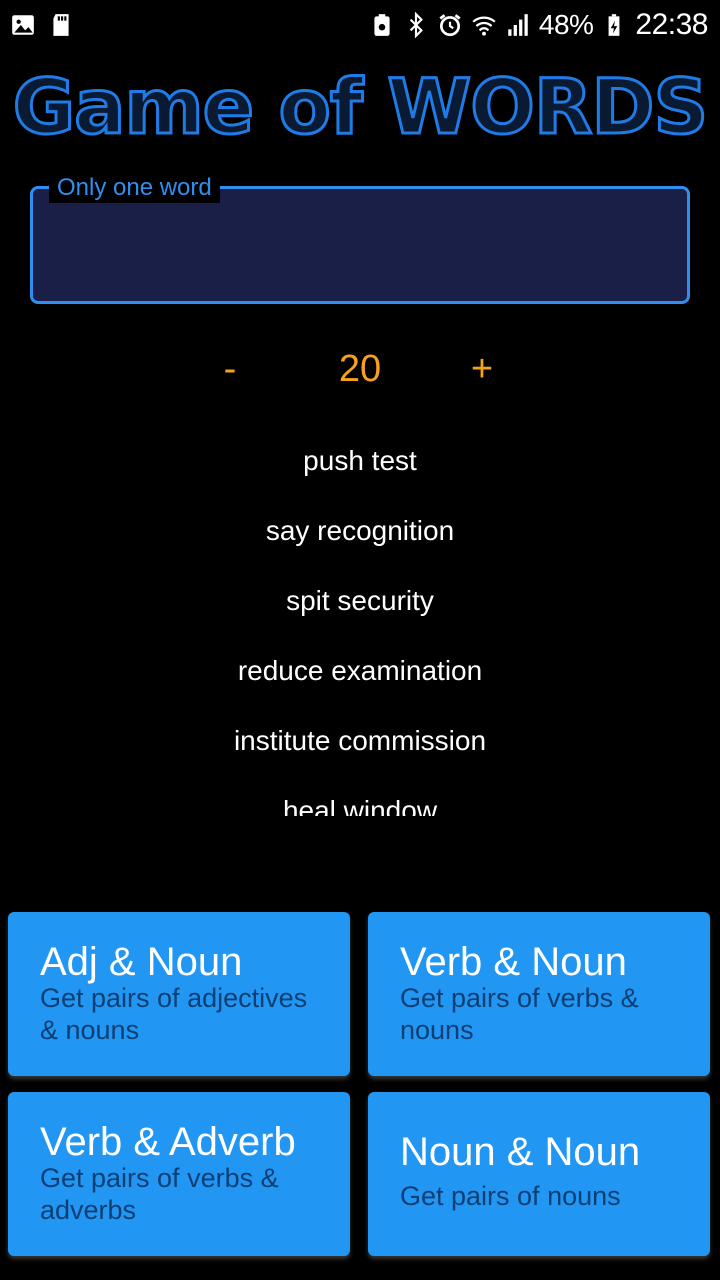 The height and width of the screenshot is (1280, 720). I want to click on list-item: push test, so click(360, 460).